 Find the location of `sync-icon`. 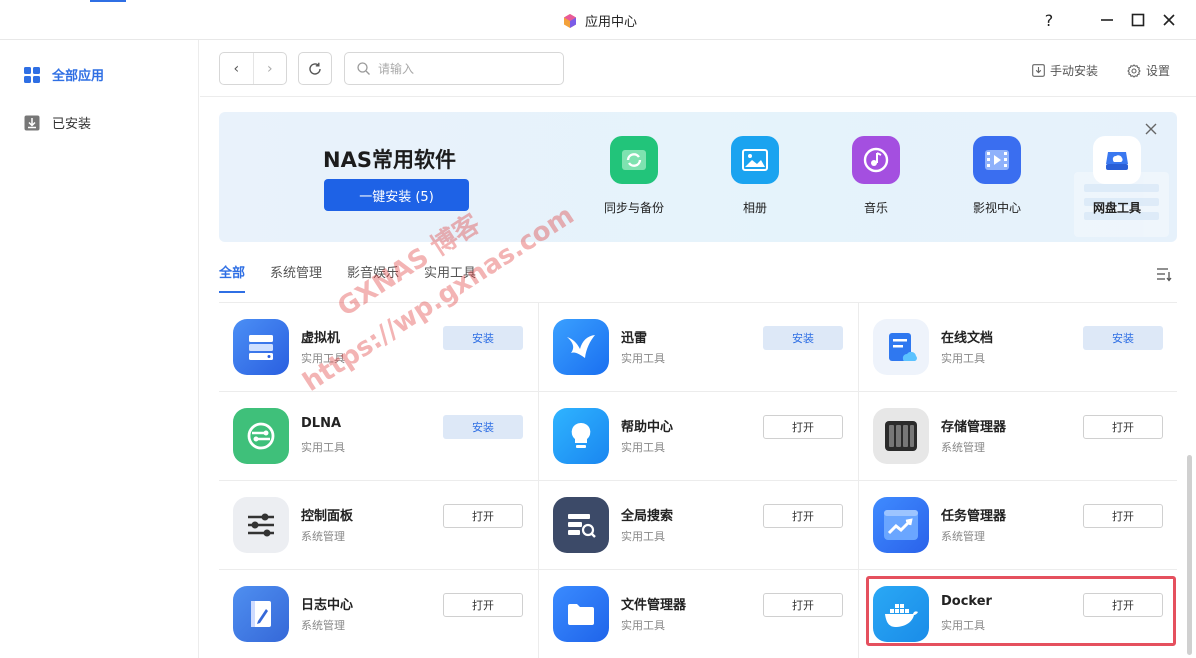

sync-icon is located at coordinates (634, 160).